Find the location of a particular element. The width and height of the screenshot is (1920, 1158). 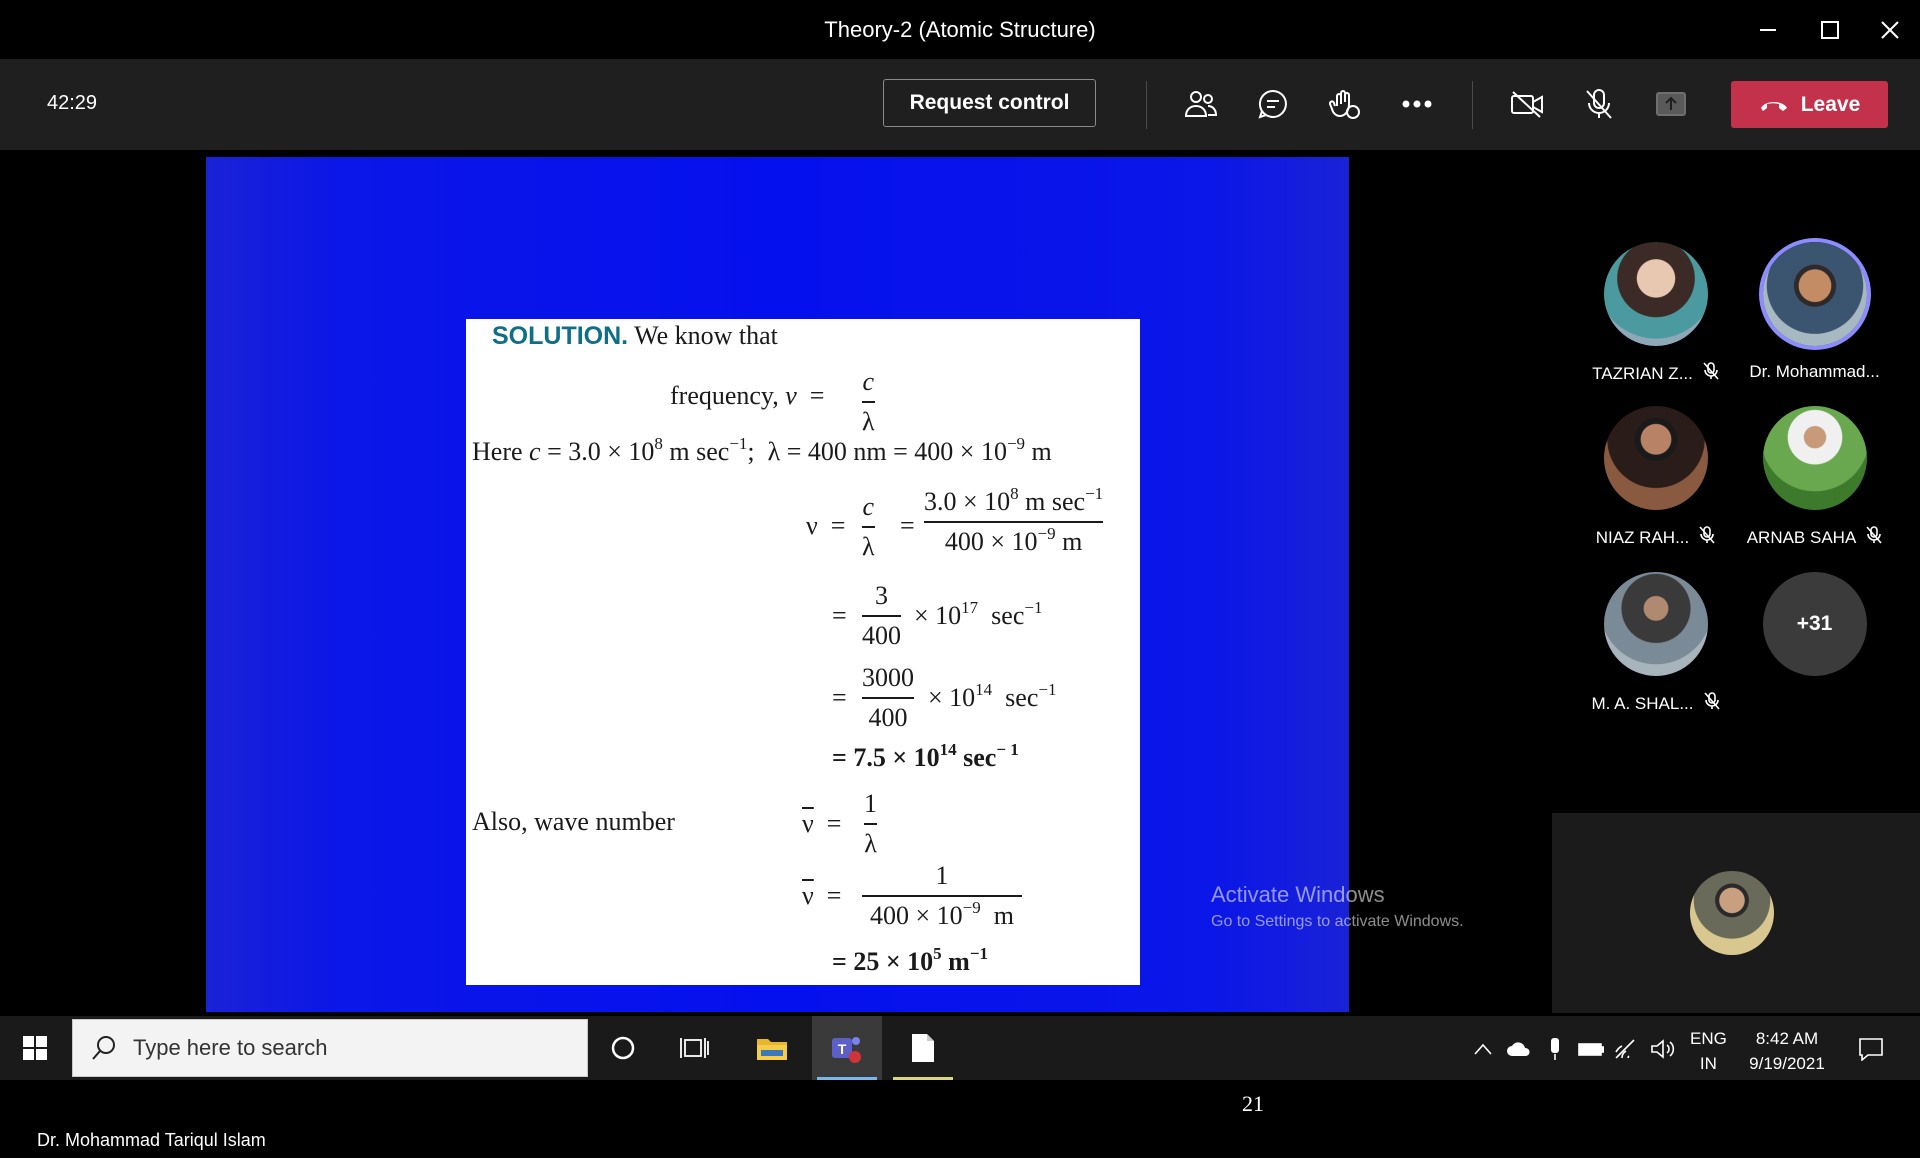

maximize-button is located at coordinates (1830, 29).